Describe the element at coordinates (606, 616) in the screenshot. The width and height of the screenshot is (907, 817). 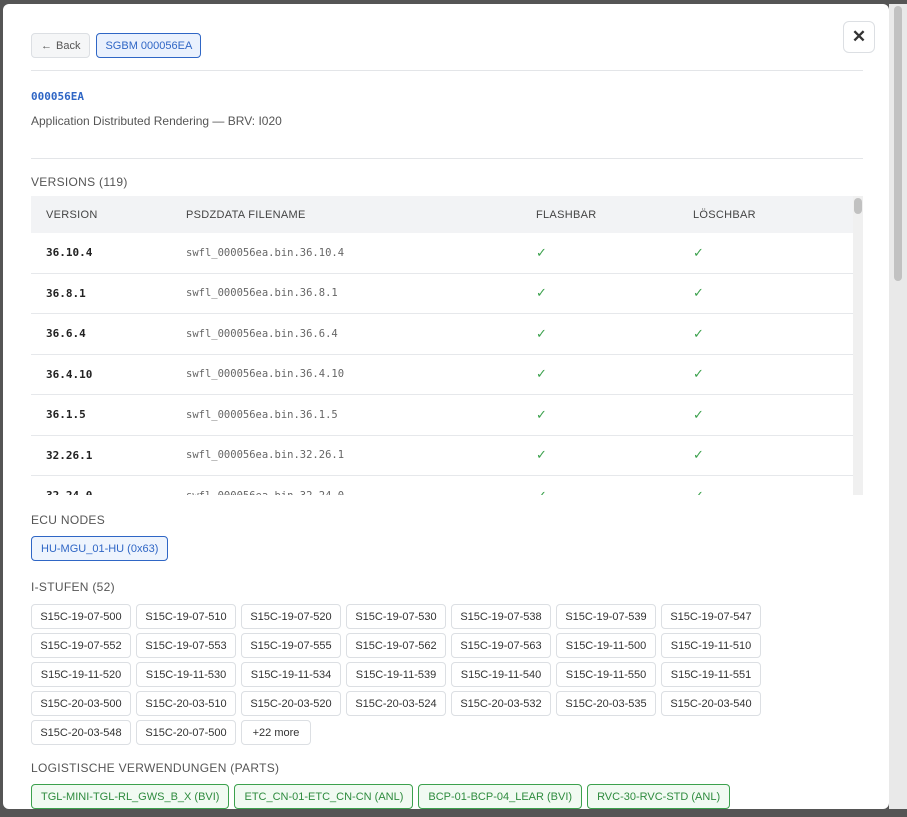
I see `istufe-chip: S15C-19-07-539` at that location.